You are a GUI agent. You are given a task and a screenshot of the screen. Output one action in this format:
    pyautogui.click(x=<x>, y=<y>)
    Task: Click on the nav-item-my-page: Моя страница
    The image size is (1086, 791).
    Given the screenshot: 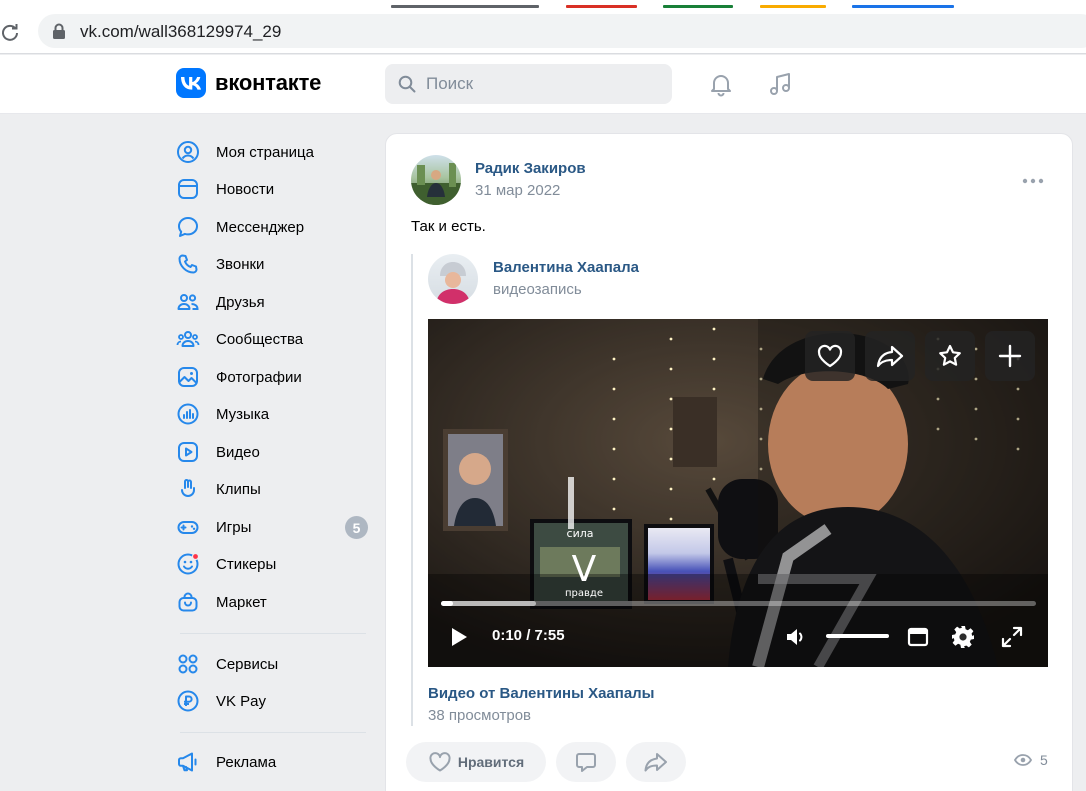 What is the action you would take?
    pyautogui.click(x=273, y=152)
    